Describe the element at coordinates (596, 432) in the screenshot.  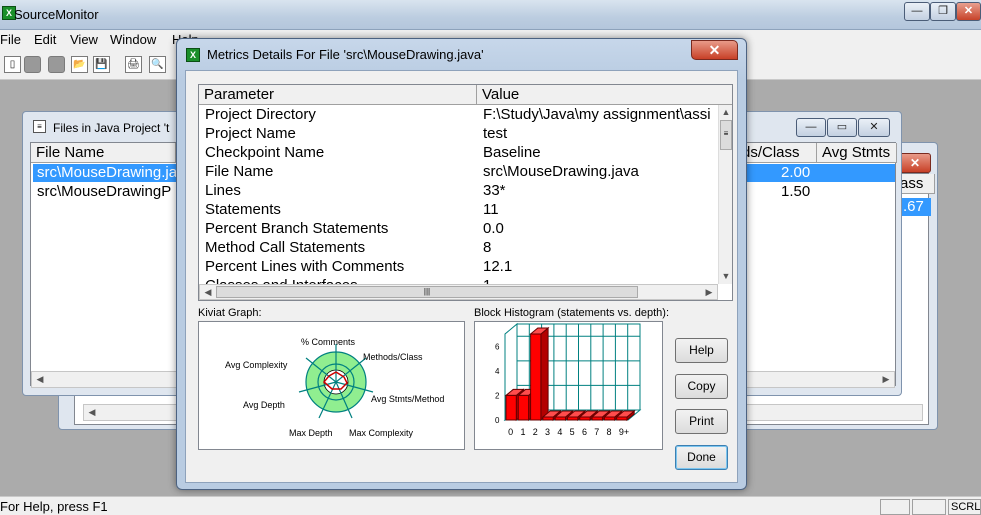
I see `histogram-x-tick: 7` at that location.